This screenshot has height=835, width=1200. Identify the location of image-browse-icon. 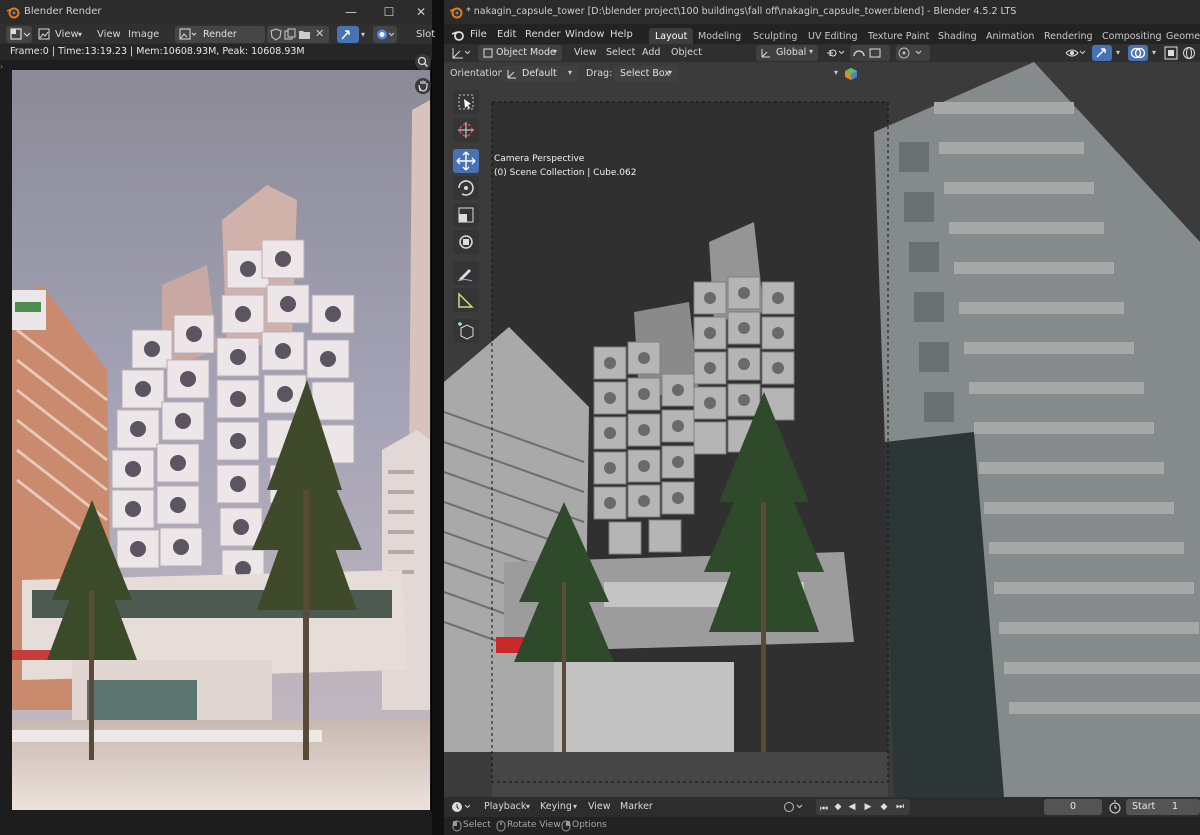
(189, 36).